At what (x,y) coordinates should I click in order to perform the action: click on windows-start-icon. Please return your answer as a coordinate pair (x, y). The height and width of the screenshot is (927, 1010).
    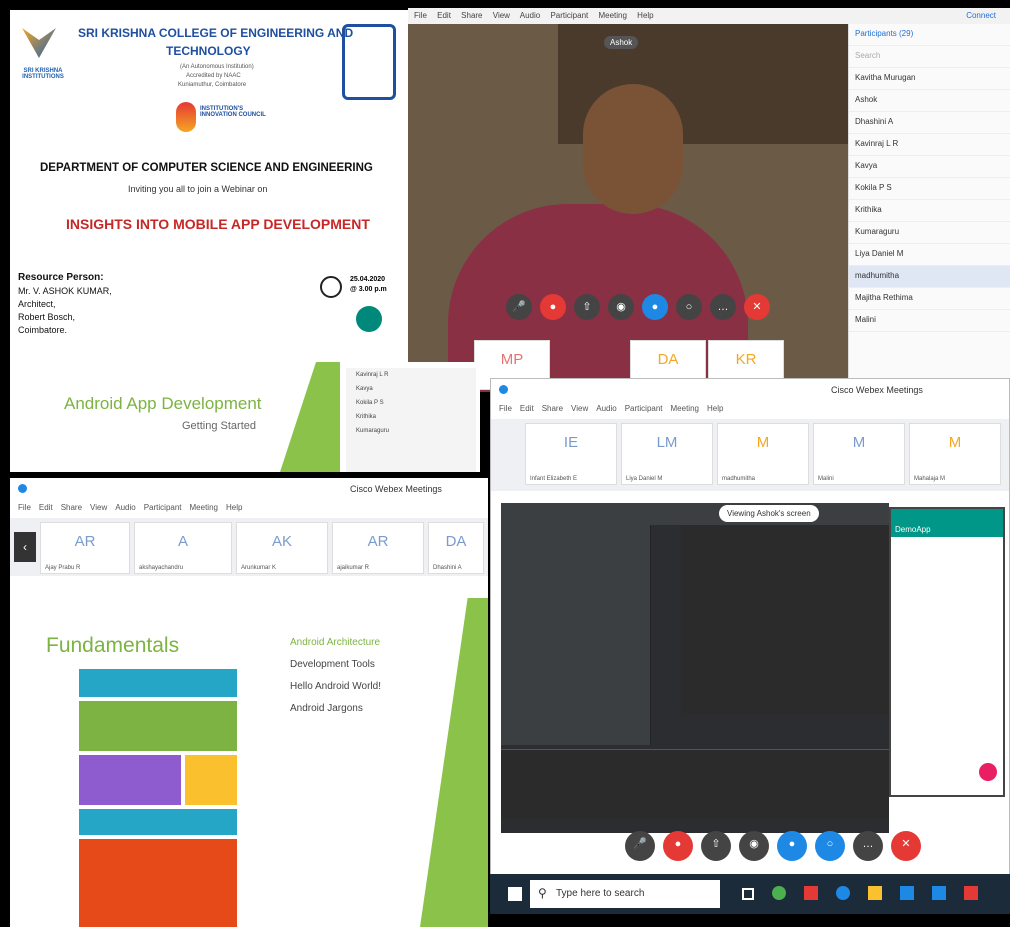
    Looking at the image, I should click on (515, 894).